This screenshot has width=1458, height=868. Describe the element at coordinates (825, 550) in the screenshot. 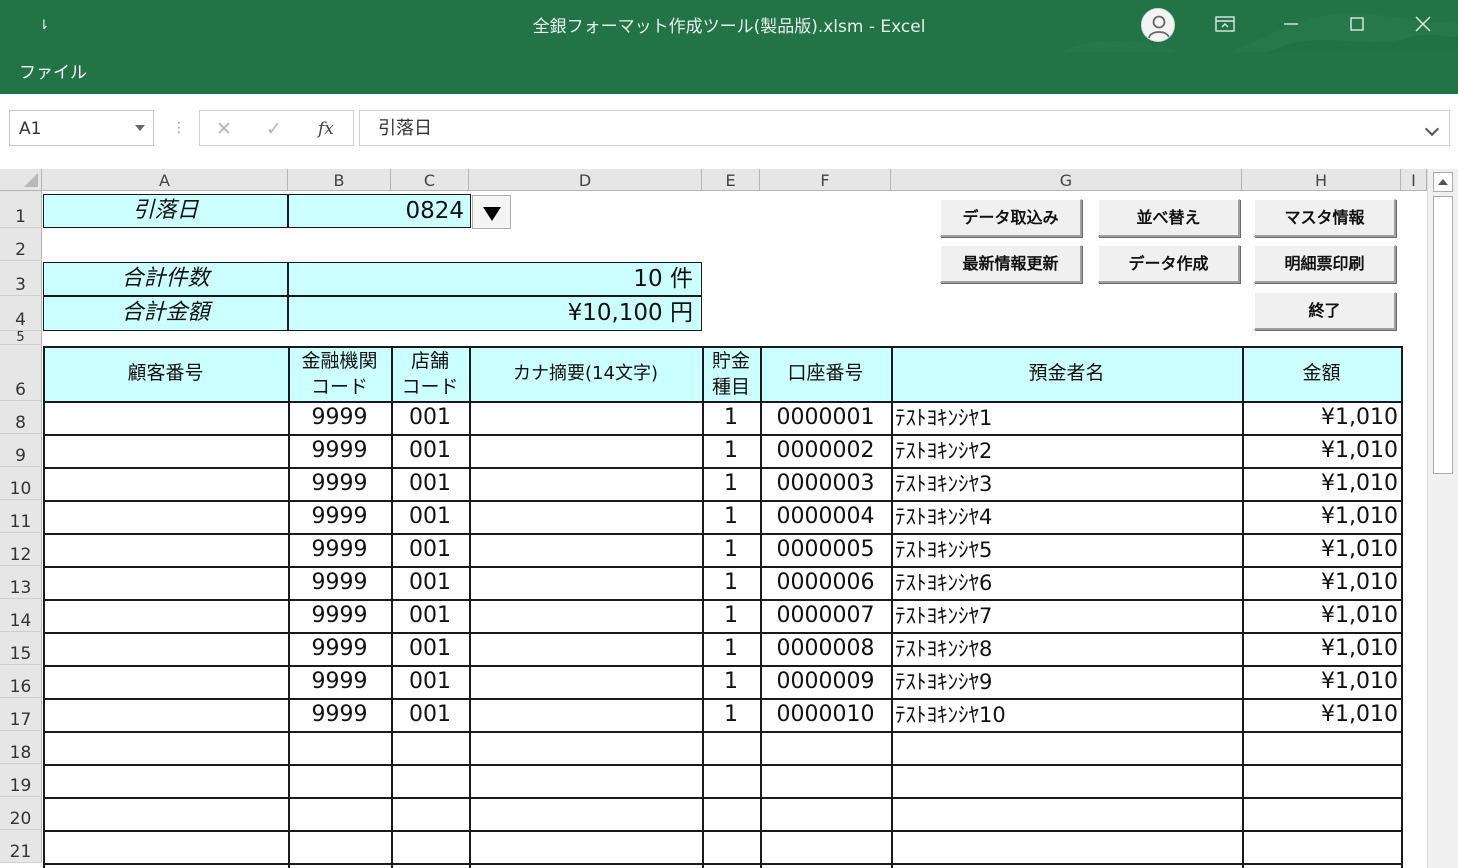

I see `cell-account-no: 0000005` at that location.